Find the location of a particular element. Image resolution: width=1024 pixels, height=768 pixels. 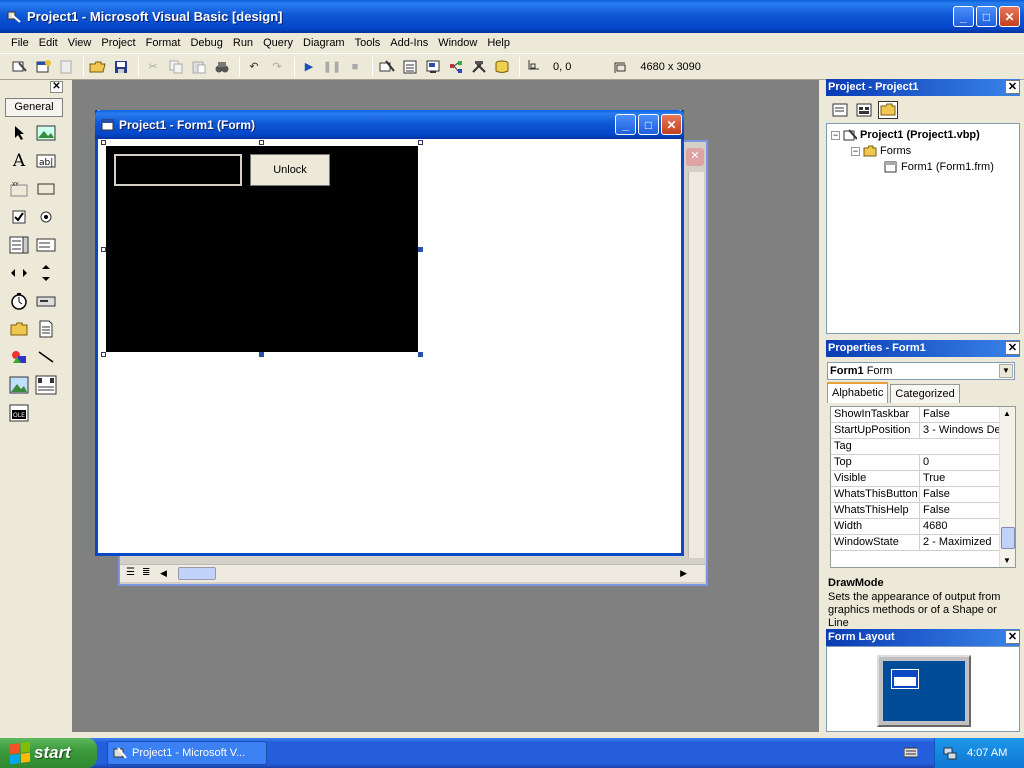

property-value: 4680 is located at coordinates (959, 526).